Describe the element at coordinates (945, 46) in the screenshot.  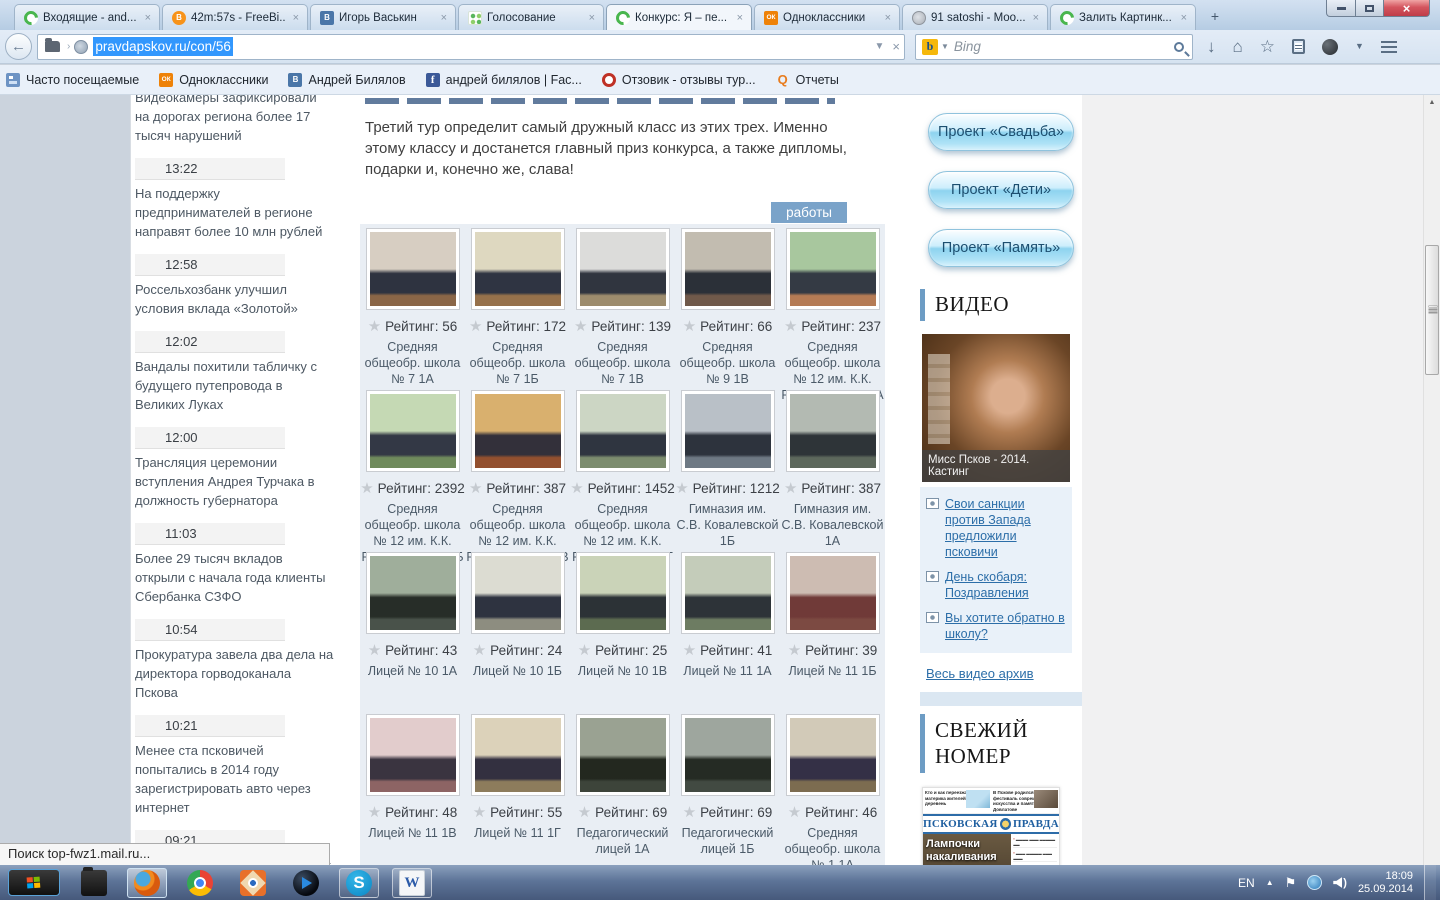
I see `search-engine-caret-icon: ▼` at that location.